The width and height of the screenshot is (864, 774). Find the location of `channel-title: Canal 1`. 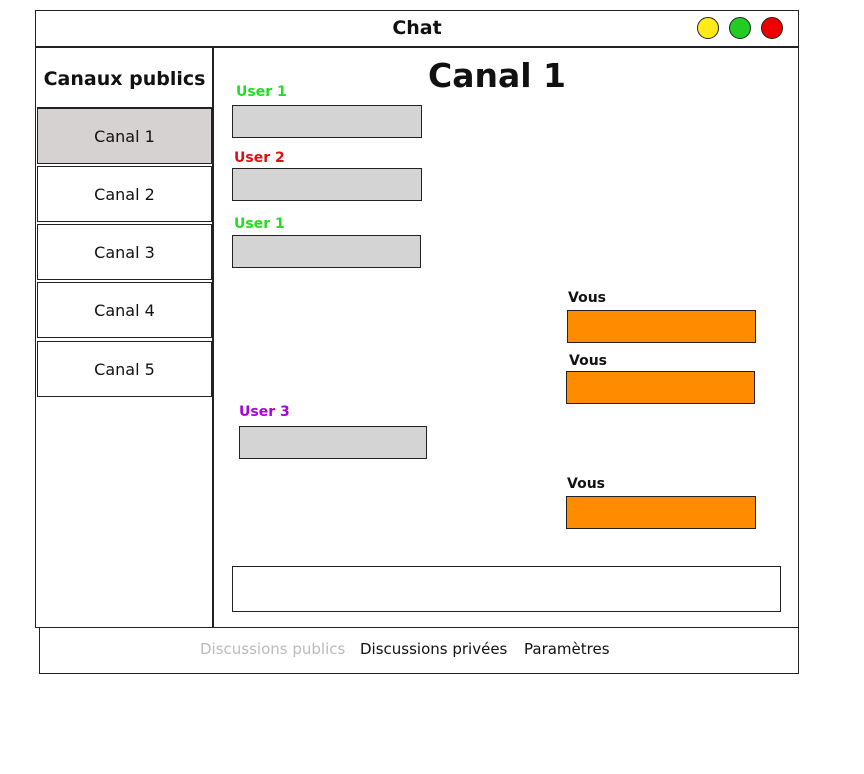

channel-title: Canal 1 is located at coordinates (496, 75).